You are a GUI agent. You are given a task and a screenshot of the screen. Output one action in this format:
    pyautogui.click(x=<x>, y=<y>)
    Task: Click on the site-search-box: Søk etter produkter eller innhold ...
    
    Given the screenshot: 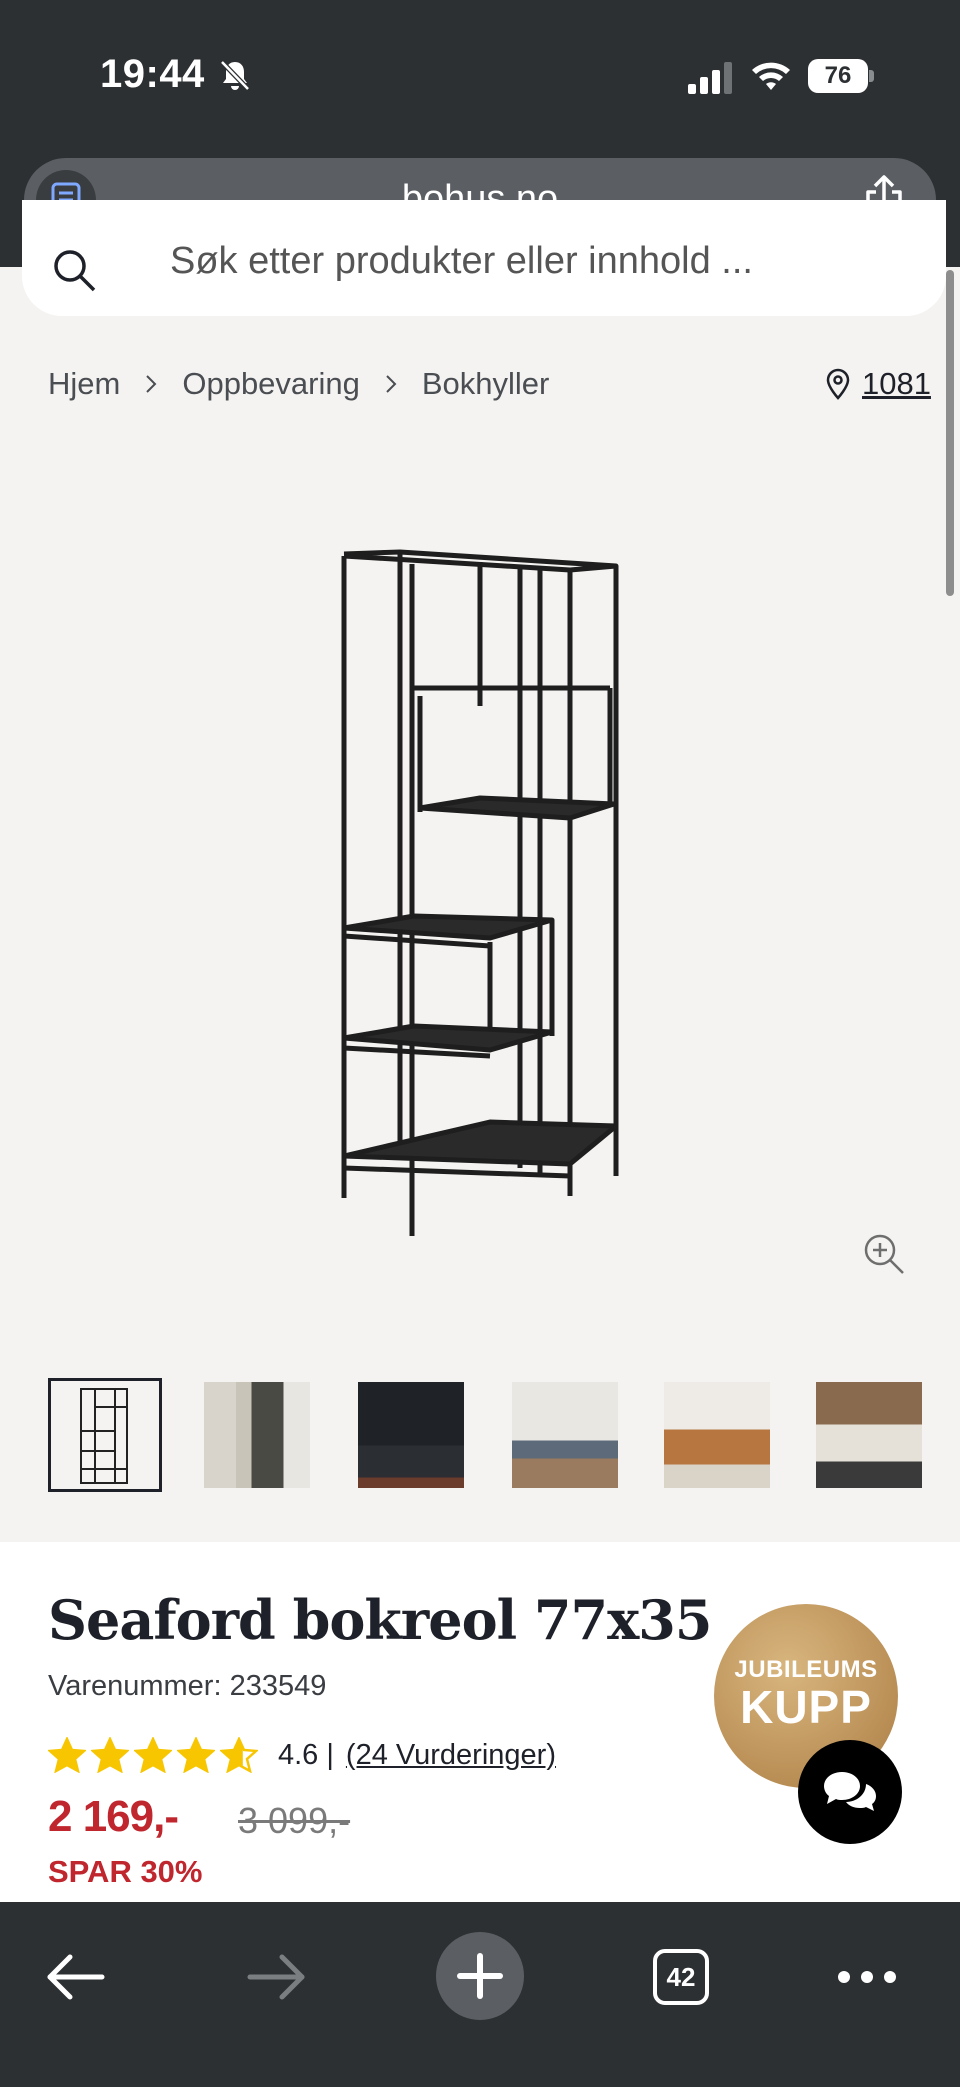 What is the action you would take?
    pyautogui.click(x=484, y=258)
    